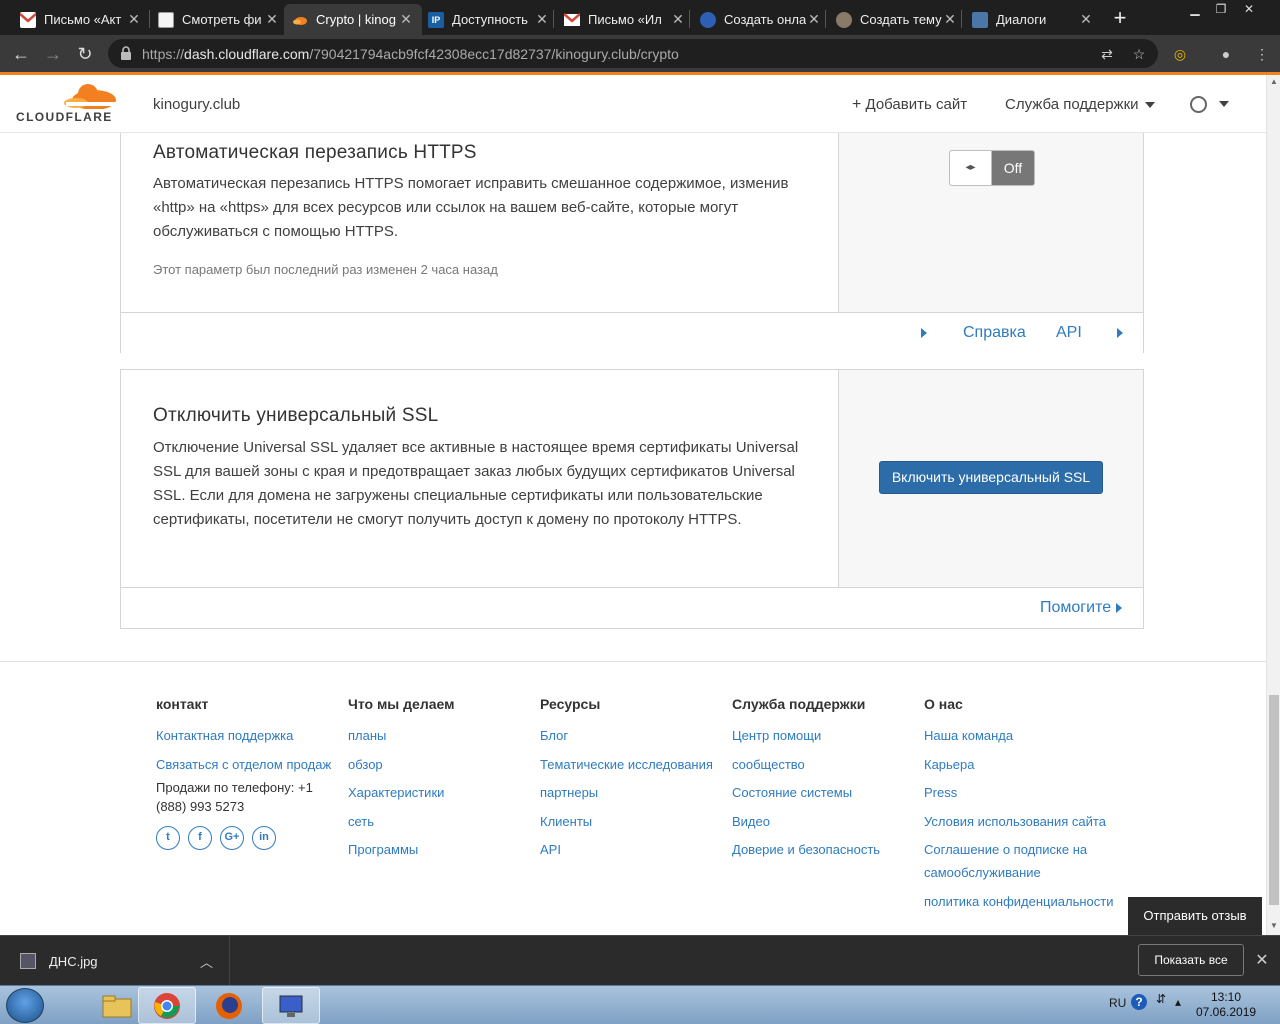 This screenshot has height=1024, width=1280. Describe the element at coordinates (1273, 925) in the screenshot. I see `scroll-down-icon: ▼` at that location.